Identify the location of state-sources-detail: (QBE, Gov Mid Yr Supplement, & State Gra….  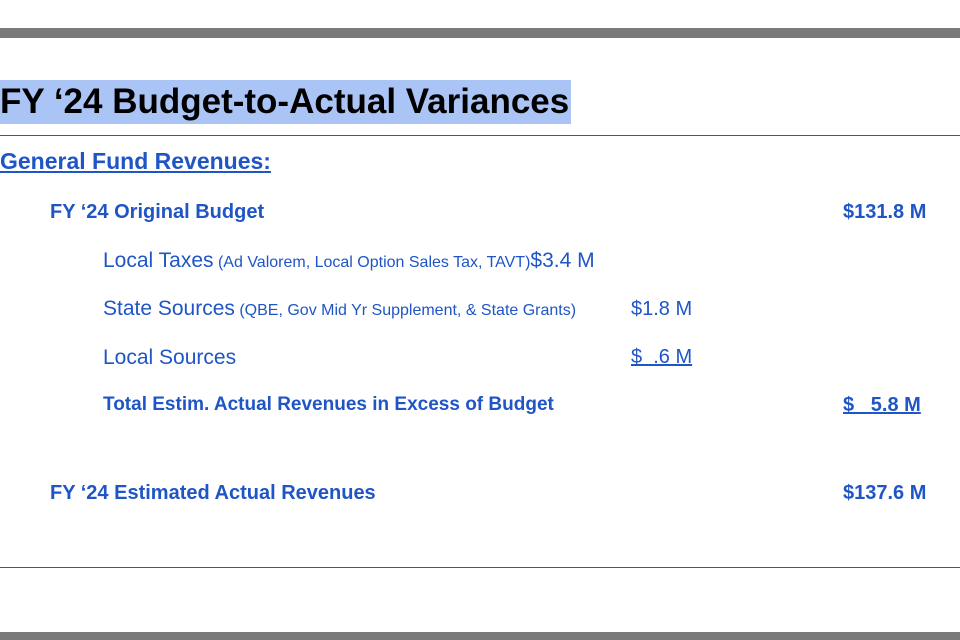
(405, 310).